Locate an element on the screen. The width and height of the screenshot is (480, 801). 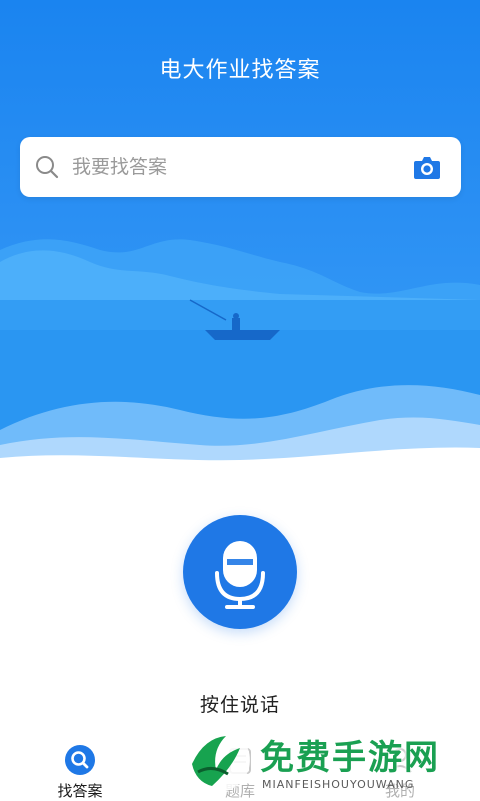
microphone-icon is located at coordinates (240, 575).